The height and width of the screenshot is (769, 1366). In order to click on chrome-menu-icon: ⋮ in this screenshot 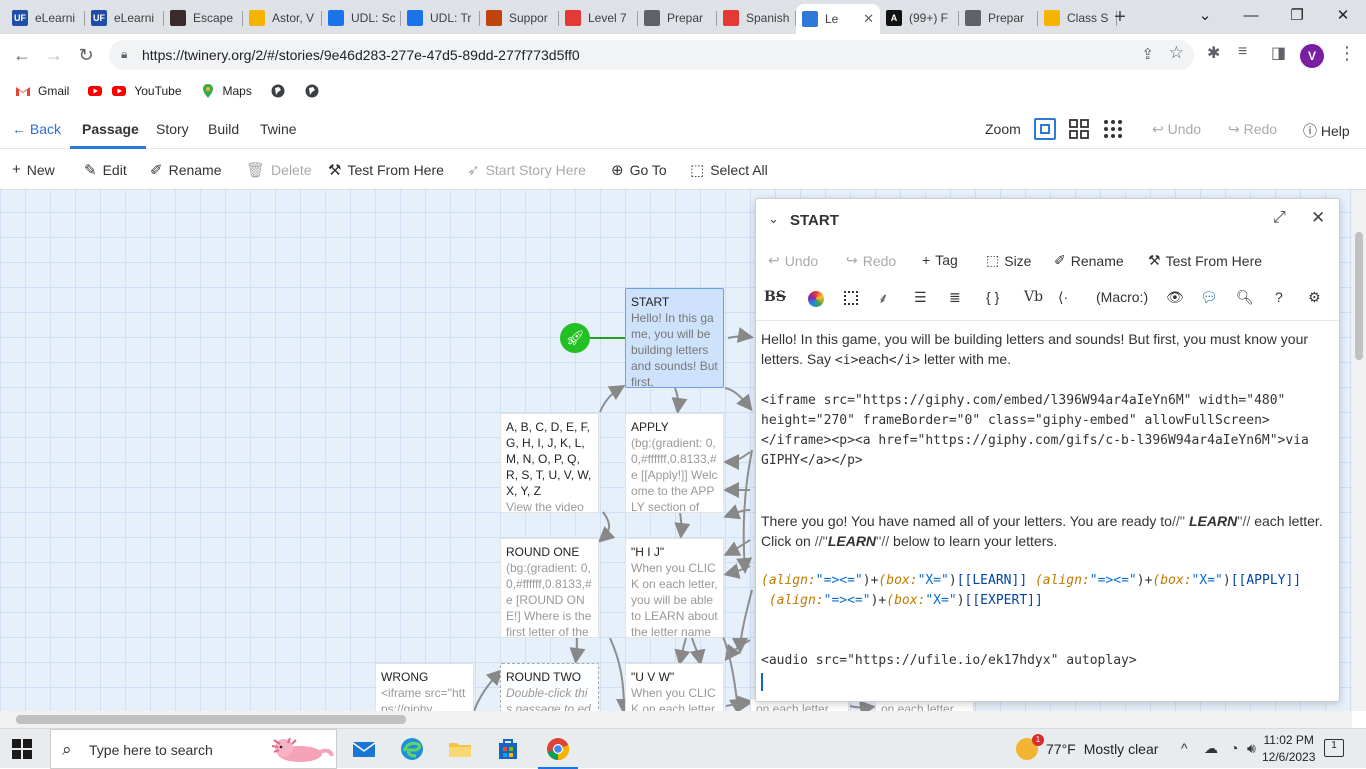, I will do `click(1347, 53)`.